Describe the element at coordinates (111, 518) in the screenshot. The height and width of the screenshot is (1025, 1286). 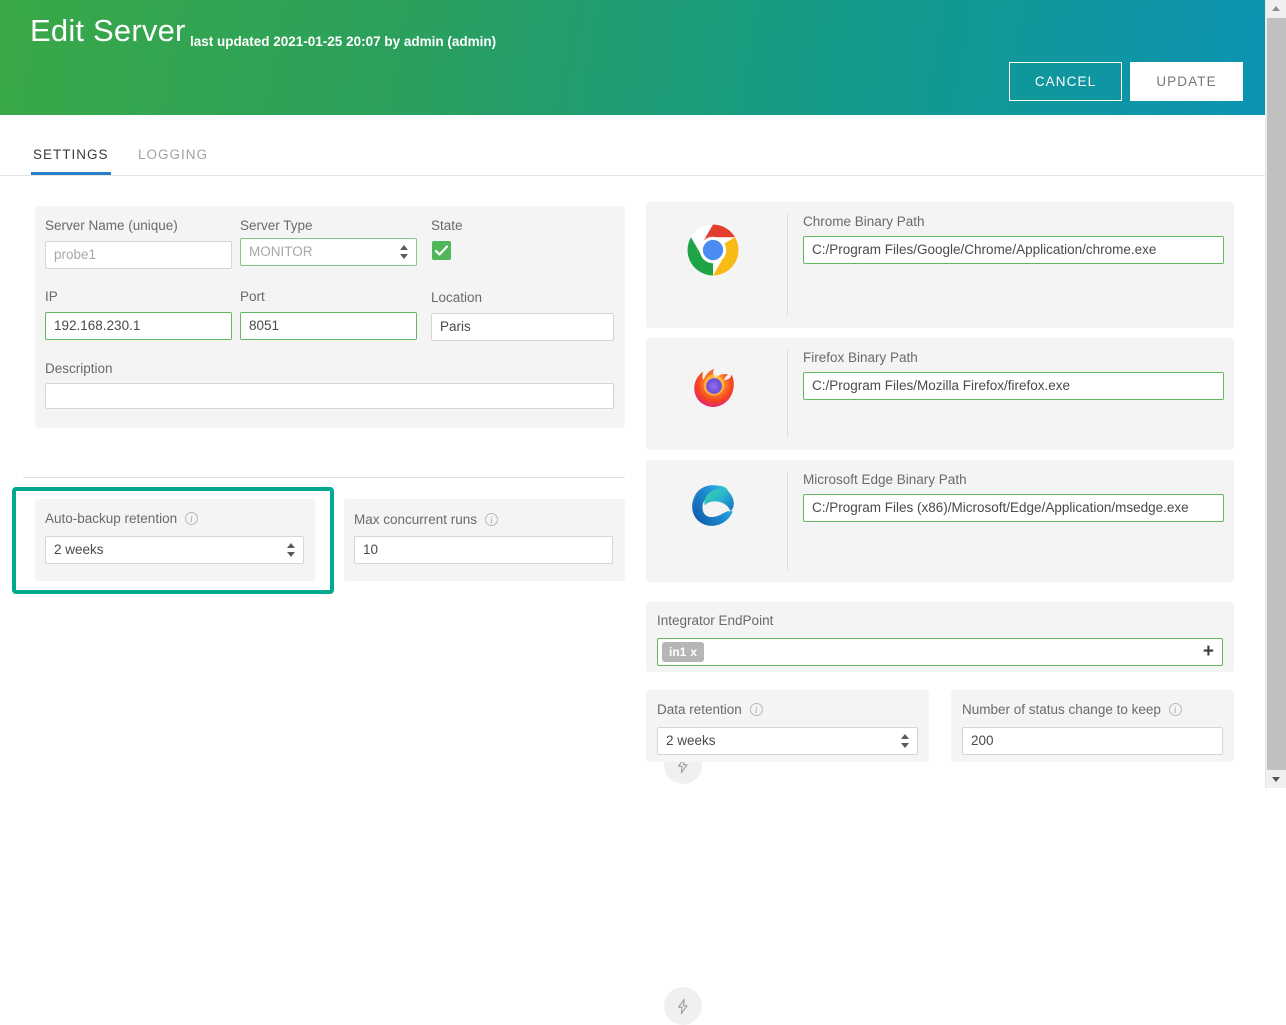
I see `auto-backup-retention-label-text: Auto-backup retention` at that location.